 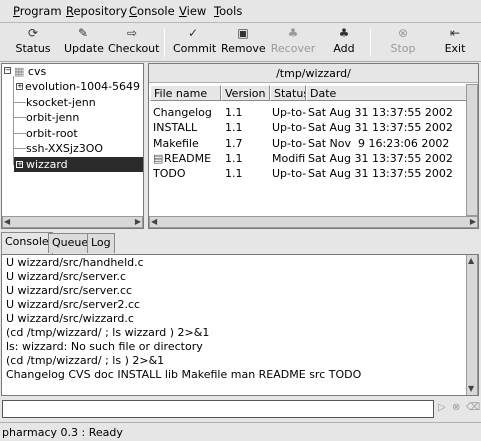 What do you see at coordinates (293, 43) in the screenshot?
I see `recover-button: ♣ Recover` at bounding box center [293, 43].